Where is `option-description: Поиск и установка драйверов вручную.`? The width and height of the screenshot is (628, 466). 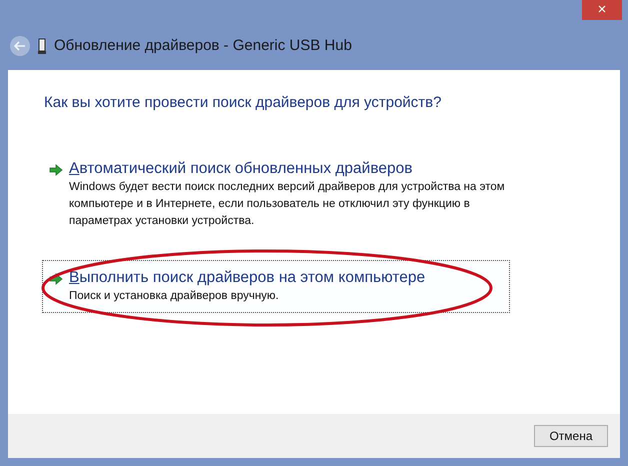 option-description: Поиск и установка драйверов вручную. is located at coordinates (174, 296).